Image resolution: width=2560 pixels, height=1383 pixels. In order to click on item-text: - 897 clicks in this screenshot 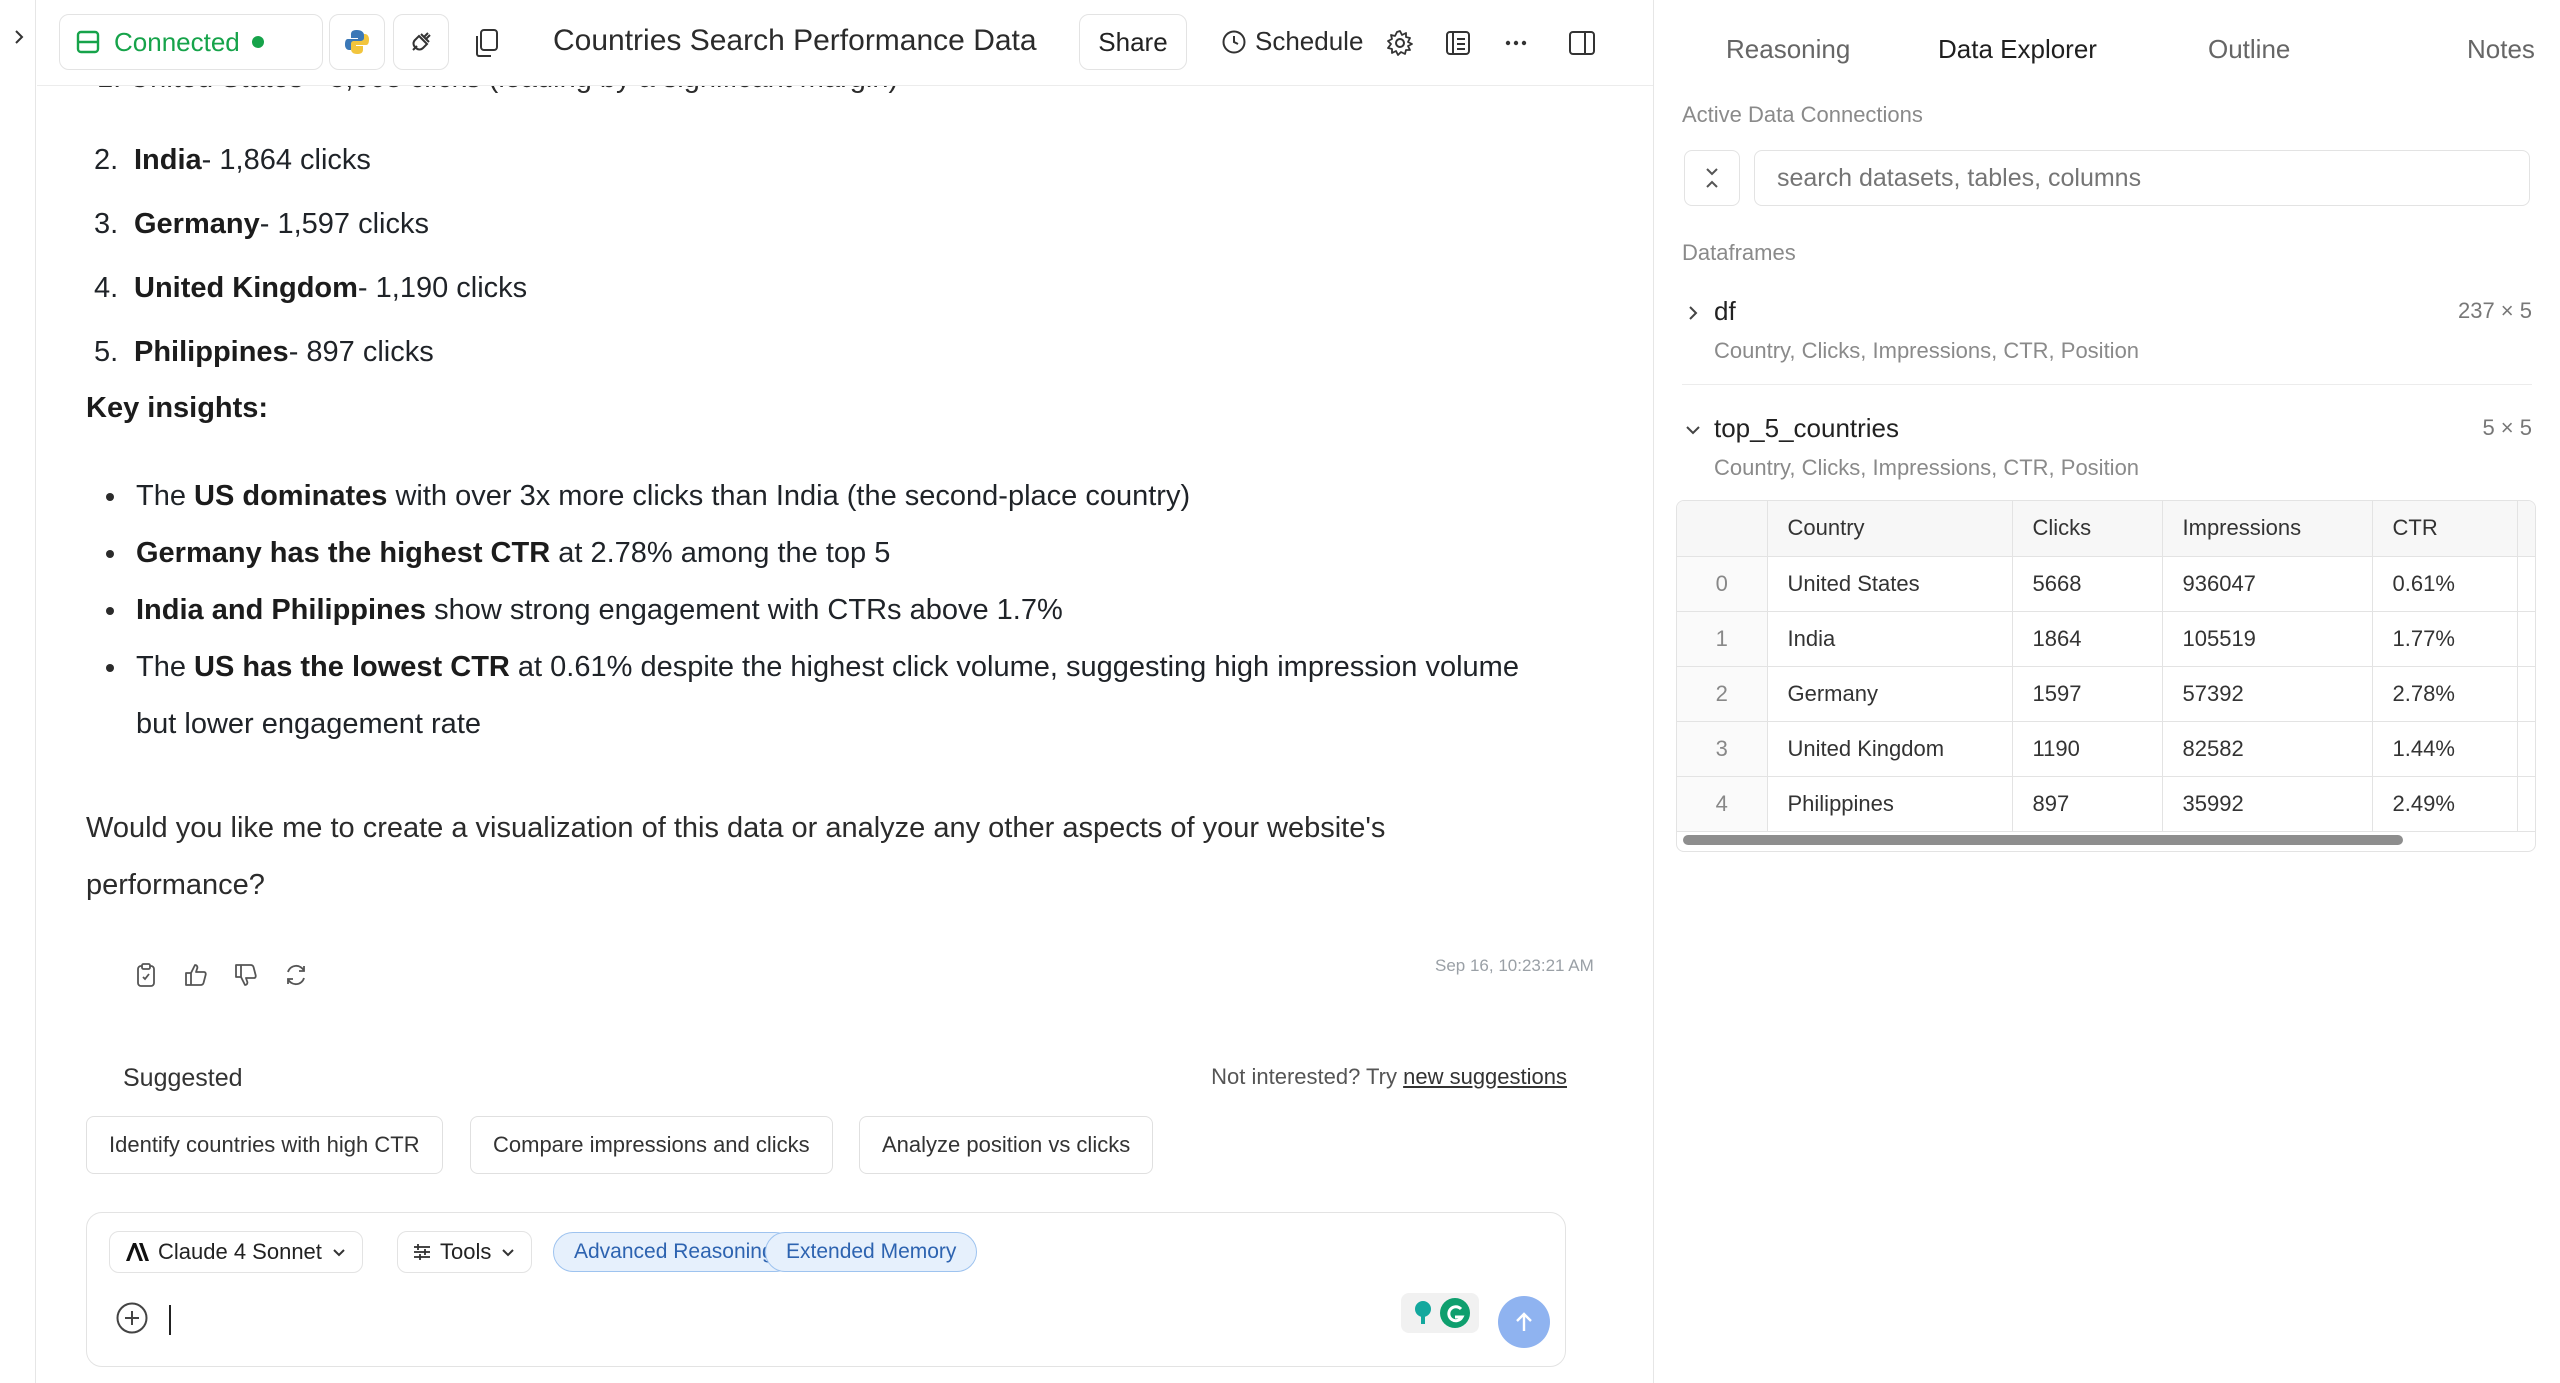, I will do `click(361, 351)`.